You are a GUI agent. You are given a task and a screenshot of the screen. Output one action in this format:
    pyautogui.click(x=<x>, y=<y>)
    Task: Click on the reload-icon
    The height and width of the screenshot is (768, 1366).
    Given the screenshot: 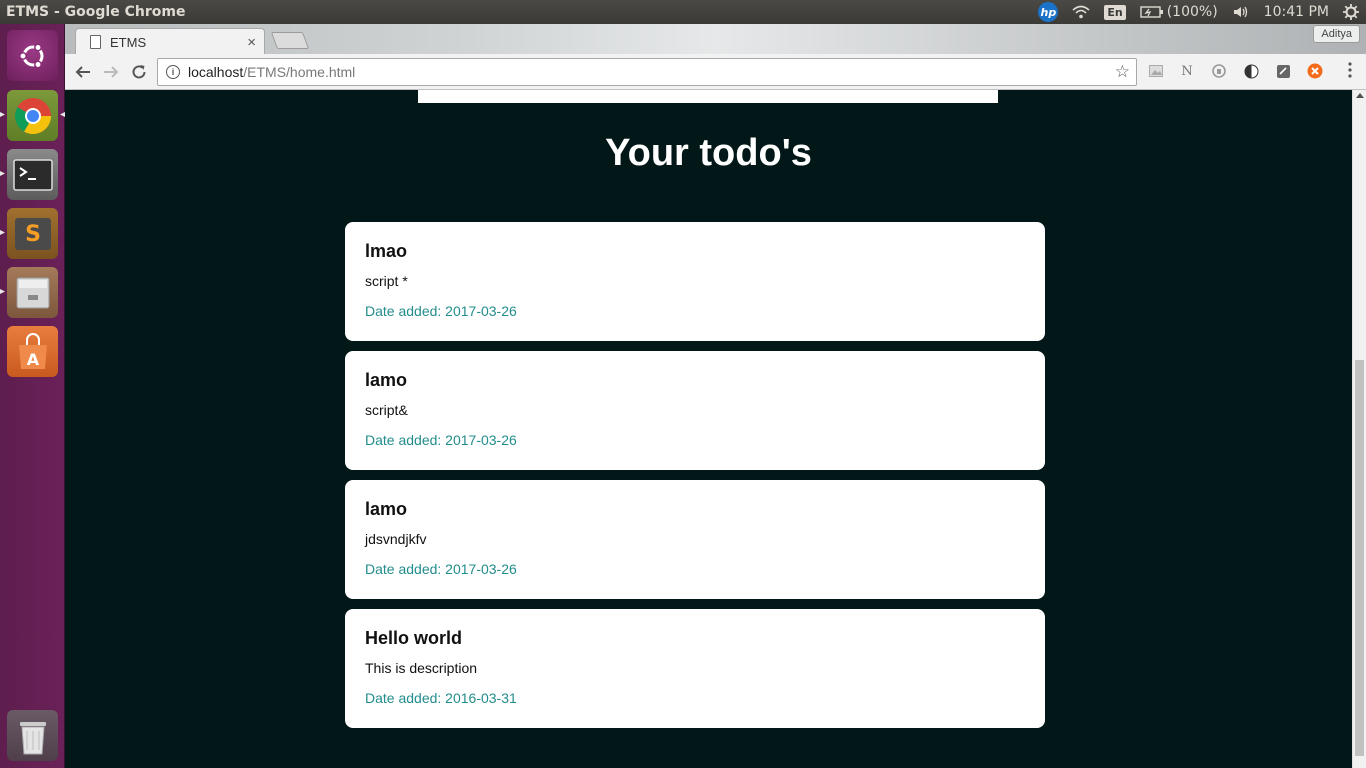 What is the action you would take?
    pyautogui.click(x=139, y=72)
    